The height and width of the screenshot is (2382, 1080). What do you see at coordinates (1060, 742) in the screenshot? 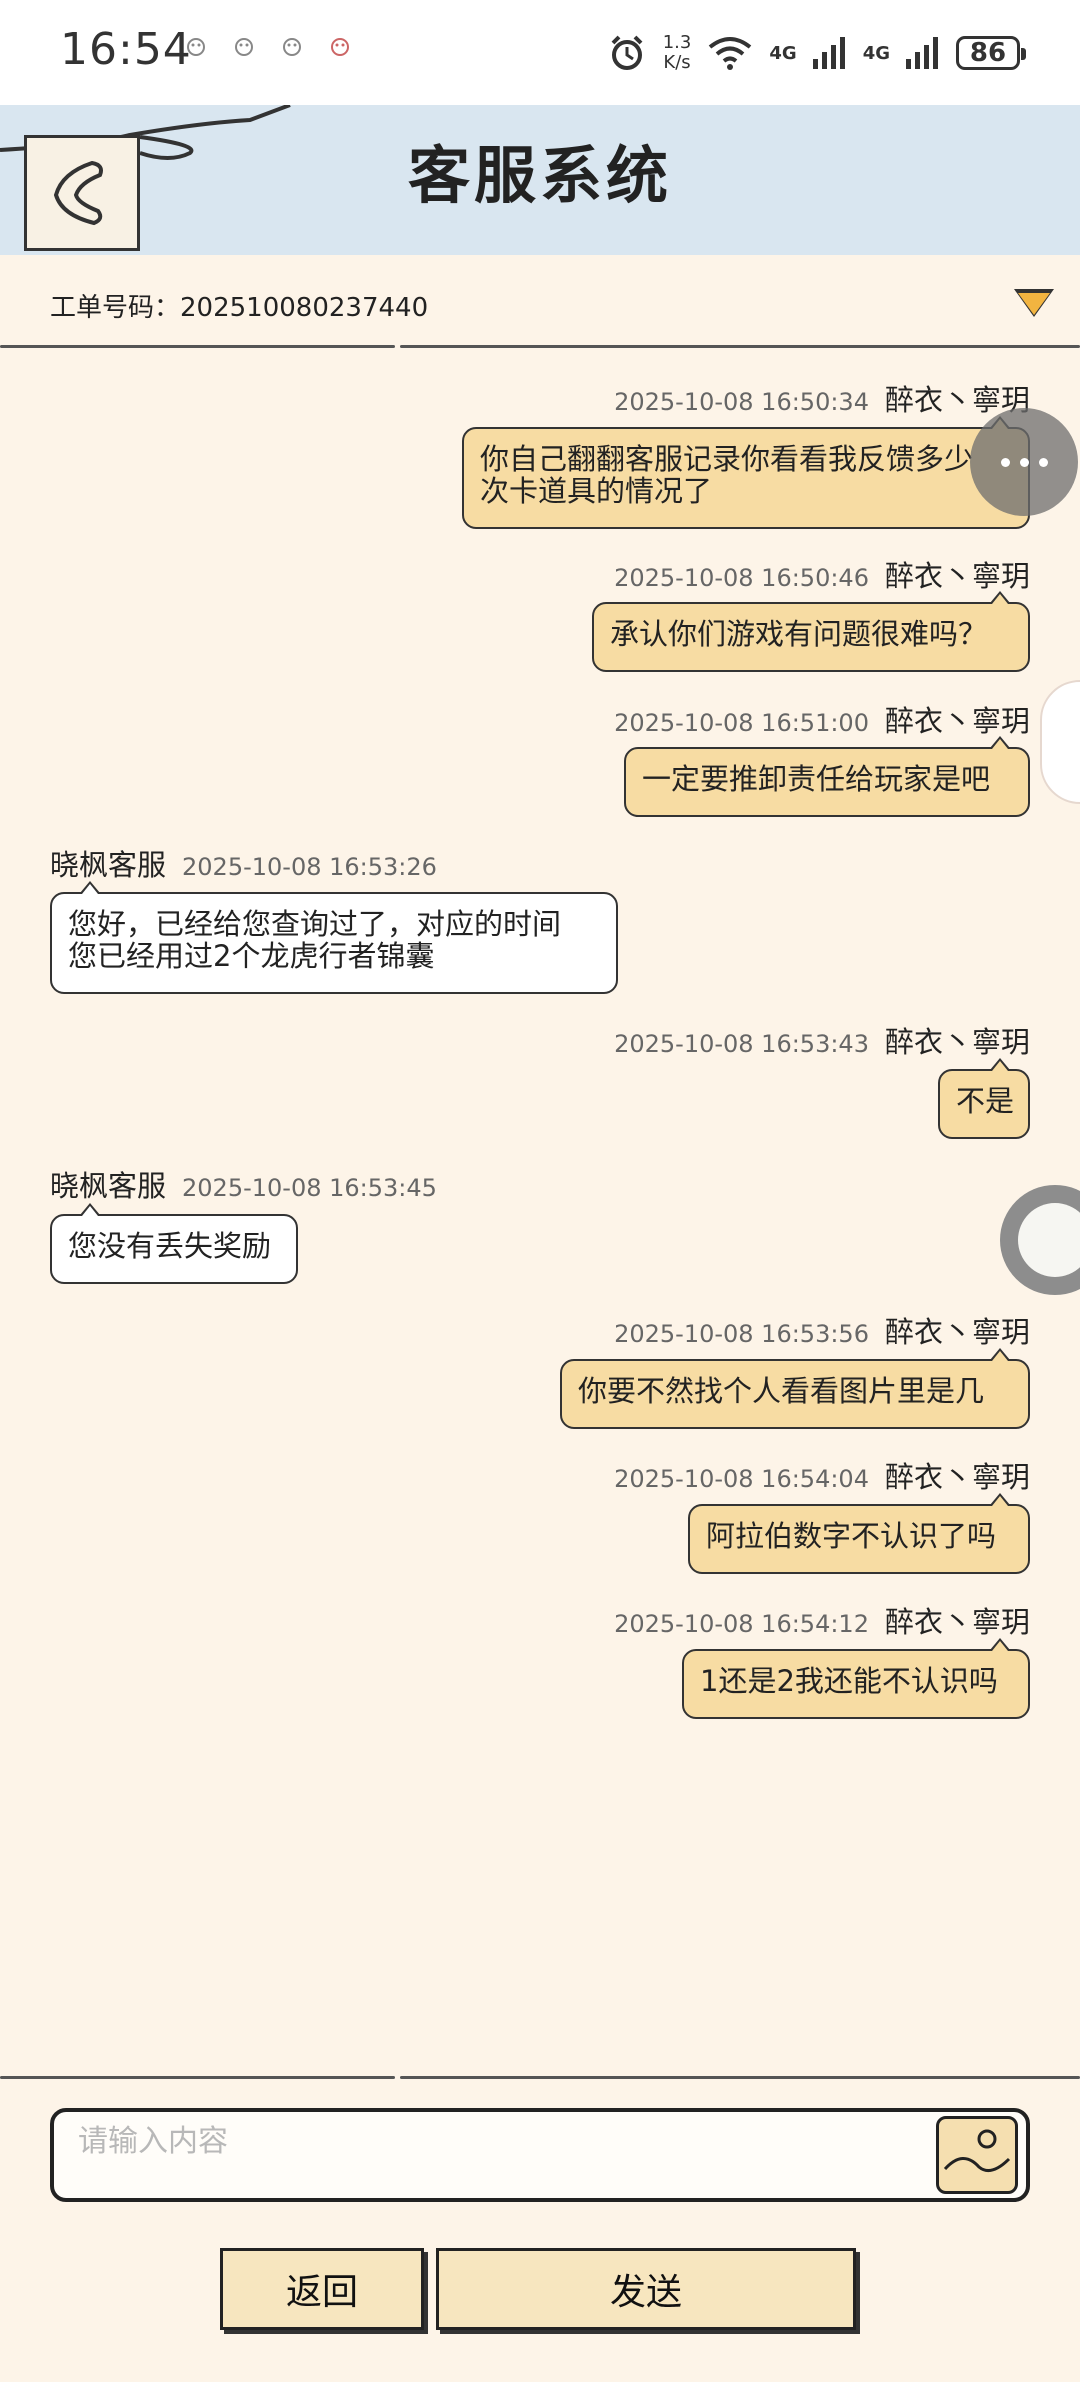
I see `floating-mascot-icon` at bounding box center [1060, 742].